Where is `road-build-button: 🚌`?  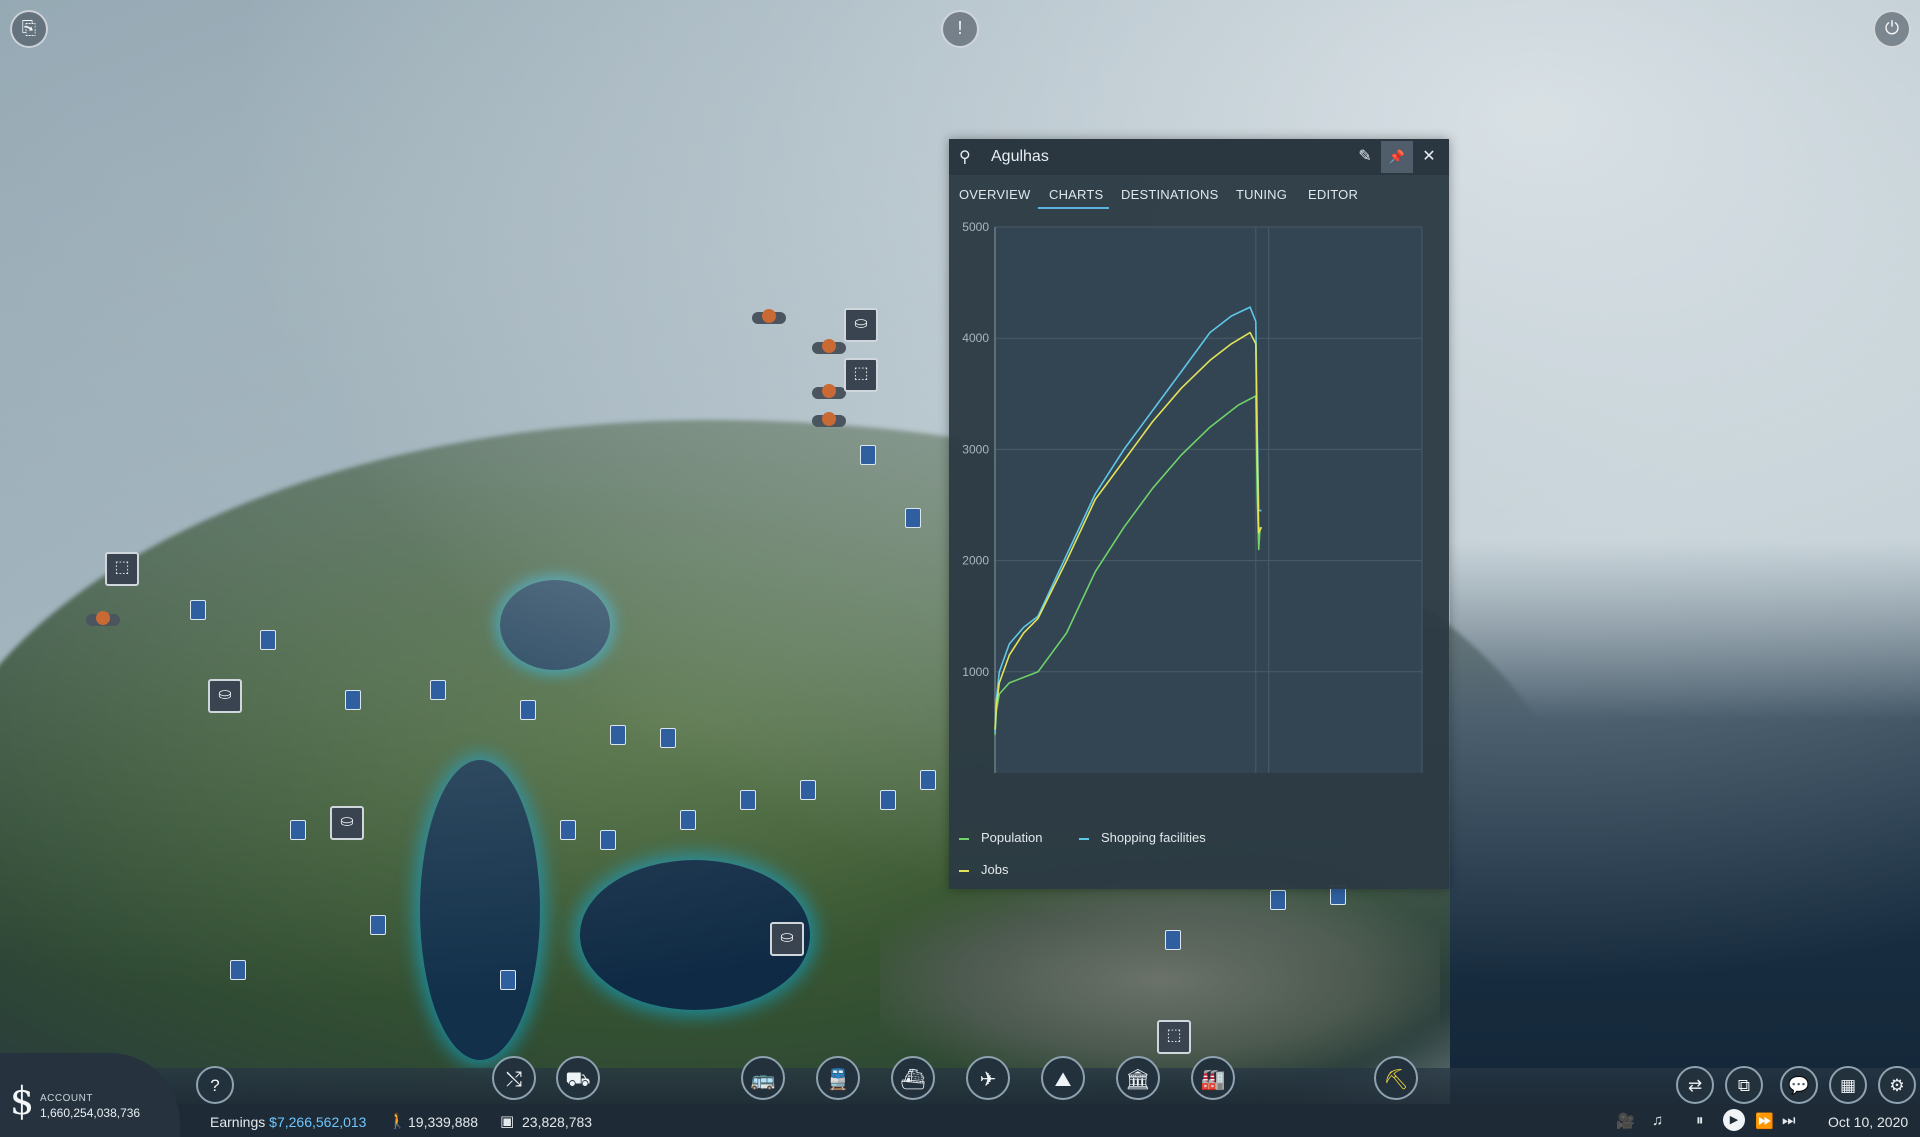 road-build-button: 🚌 is located at coordinates (763, 1078).